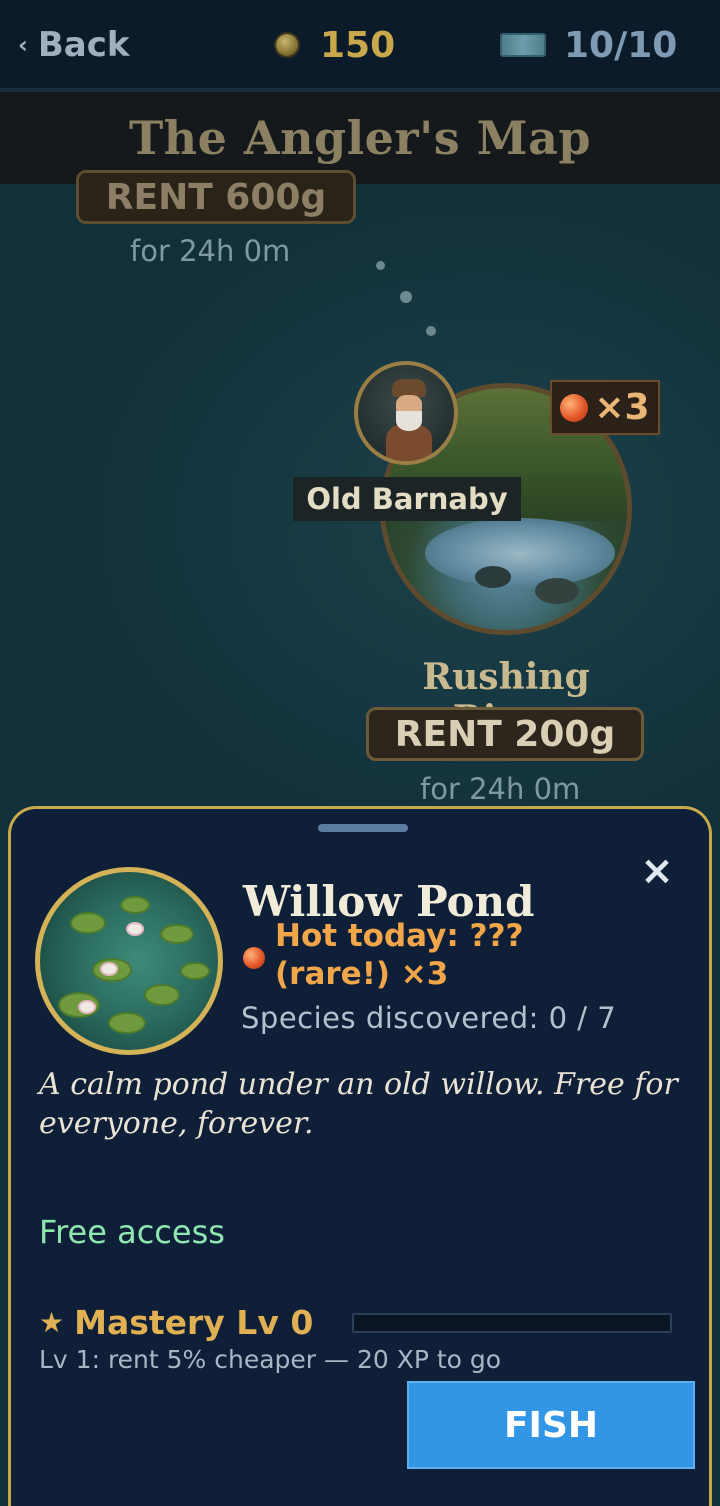 Image resolution: width=720 pixels, height=1506 pixels. Describe the element at coordinates (363, 828) in the screenshot. I see `sheet-drag-handle` at that location.